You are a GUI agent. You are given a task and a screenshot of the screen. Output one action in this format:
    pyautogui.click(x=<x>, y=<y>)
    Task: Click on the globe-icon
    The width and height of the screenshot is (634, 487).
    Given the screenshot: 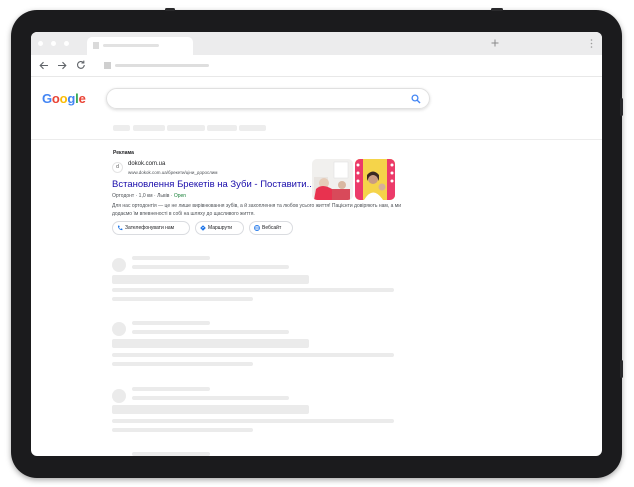 What is the action you would take?
    pyautogui.click(x=257, y=228)
    